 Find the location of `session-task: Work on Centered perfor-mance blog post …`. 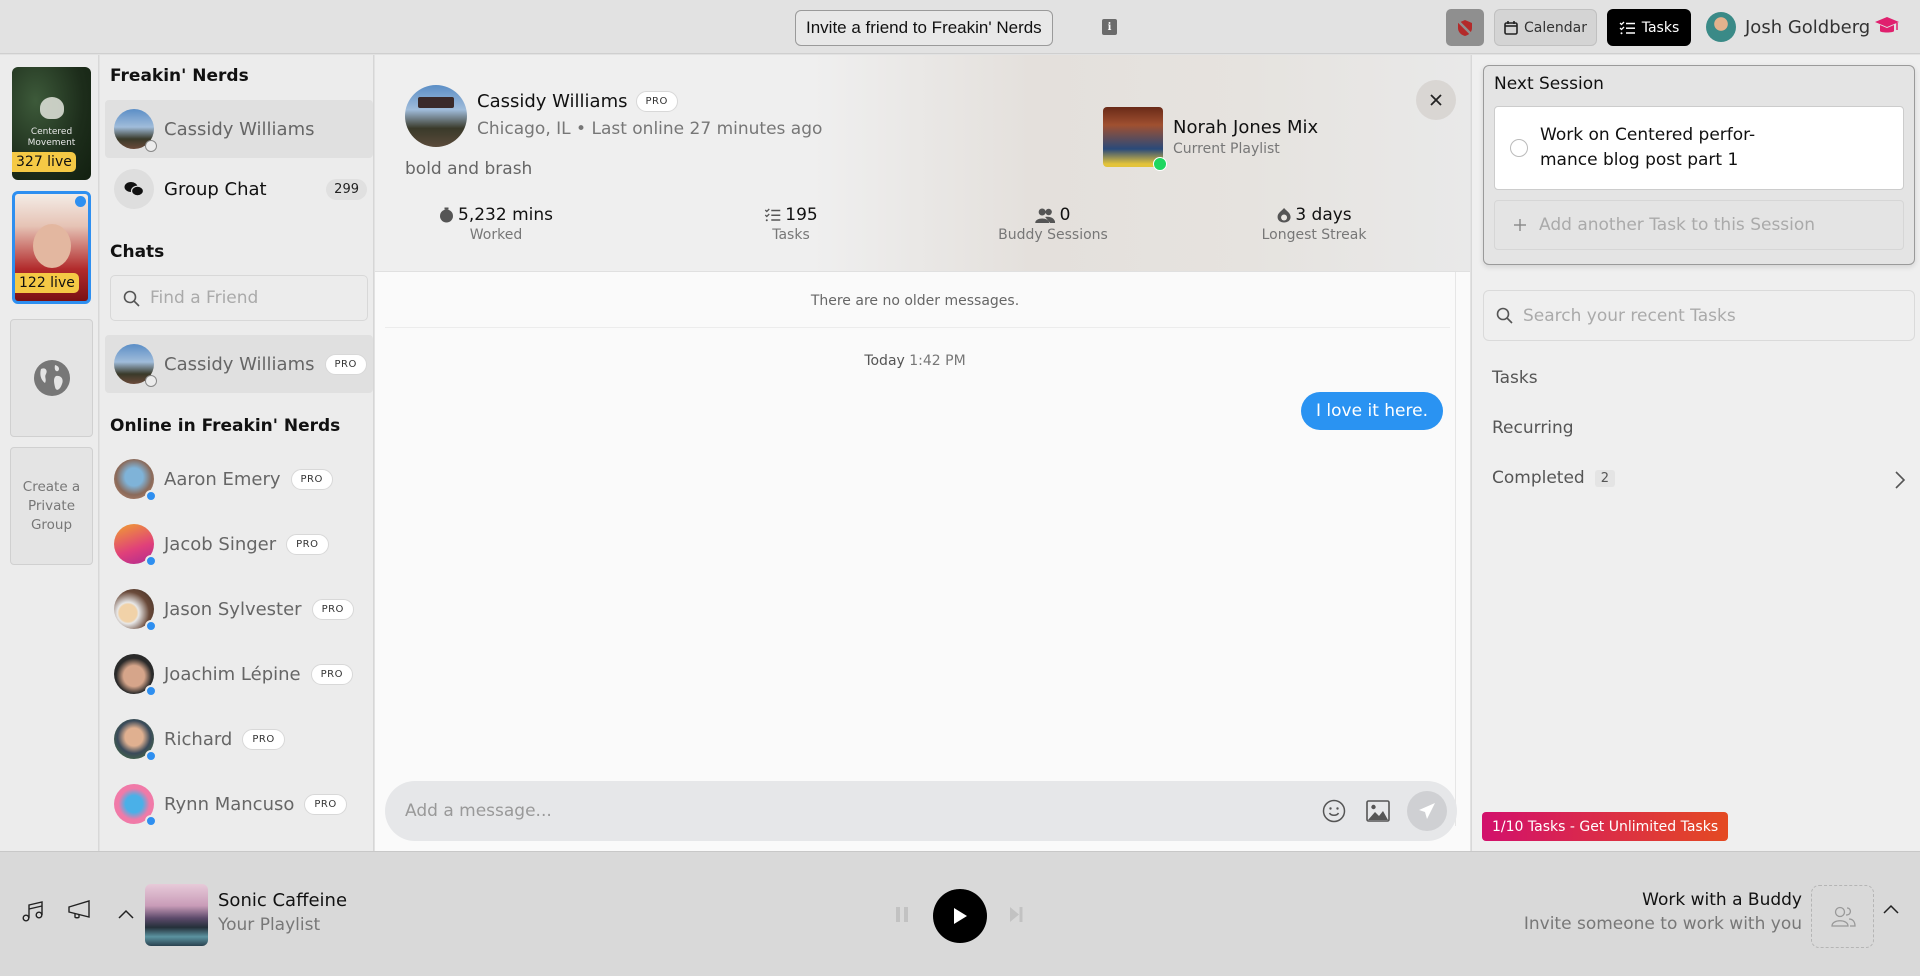

session-task: Work on Centered perfor-mance blog post … is located at coordinates (1699, 148).